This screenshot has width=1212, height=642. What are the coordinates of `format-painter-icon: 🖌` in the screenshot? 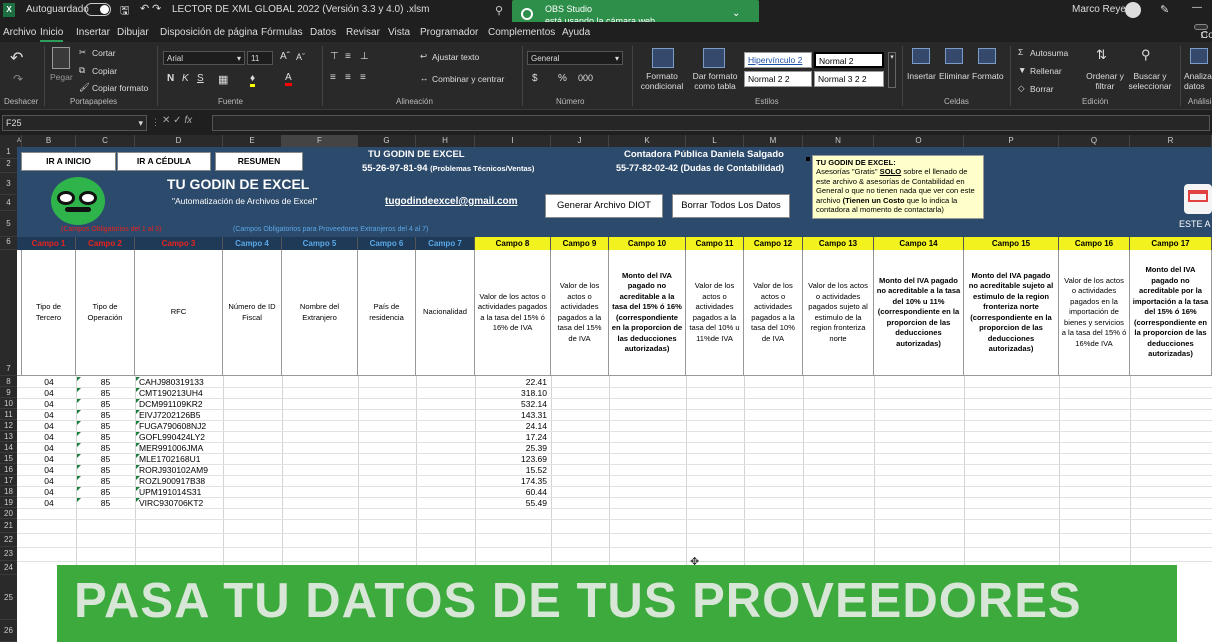 It's located at (84, 87).